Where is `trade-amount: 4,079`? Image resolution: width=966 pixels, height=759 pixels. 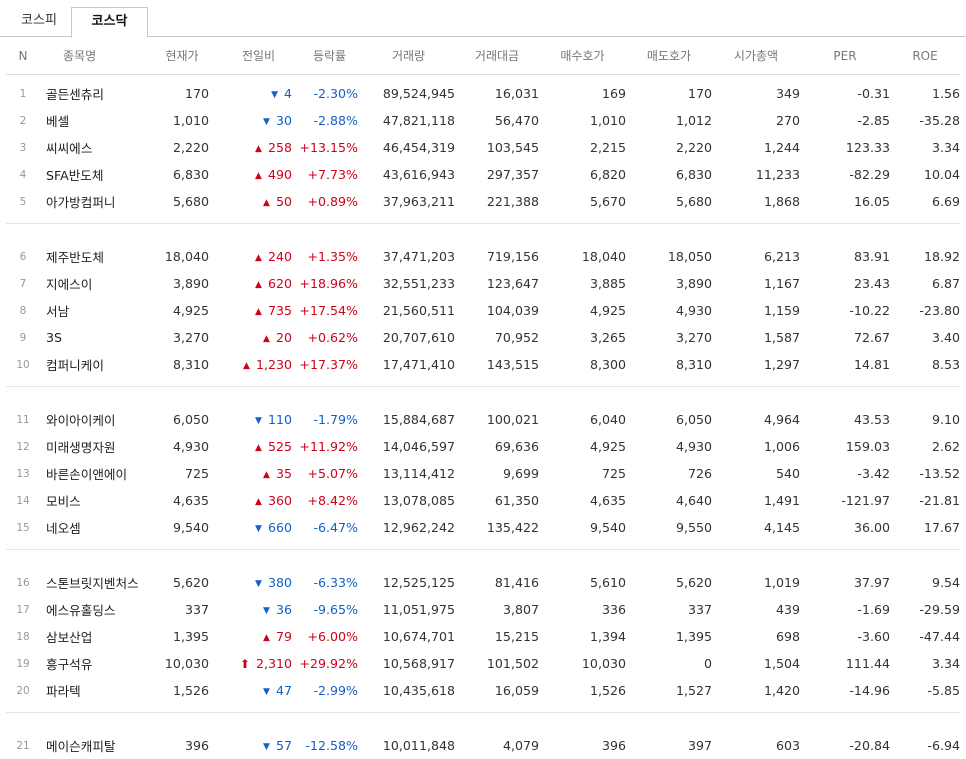
trade-amount: 4,079 is located at coordinates (520, 745).